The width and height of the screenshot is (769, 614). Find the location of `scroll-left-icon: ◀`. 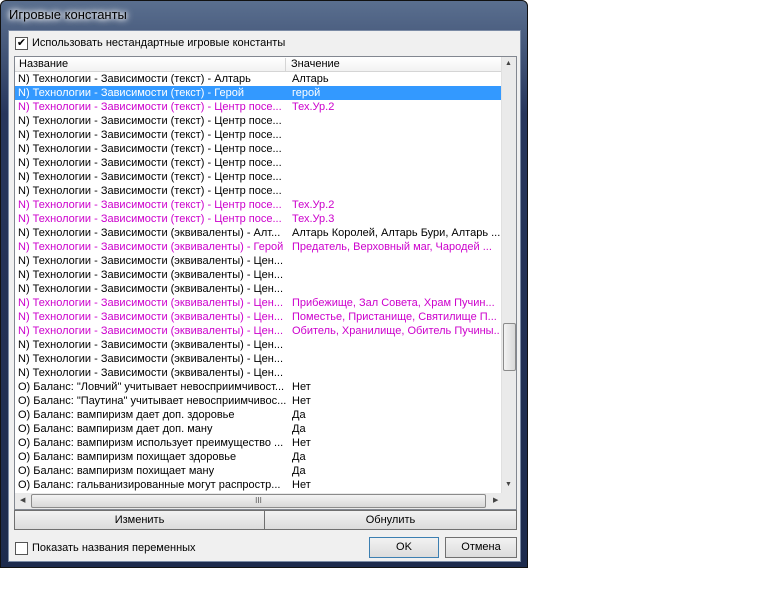

scroll-left-icon: ◀ is located at coordinates (22, 500).